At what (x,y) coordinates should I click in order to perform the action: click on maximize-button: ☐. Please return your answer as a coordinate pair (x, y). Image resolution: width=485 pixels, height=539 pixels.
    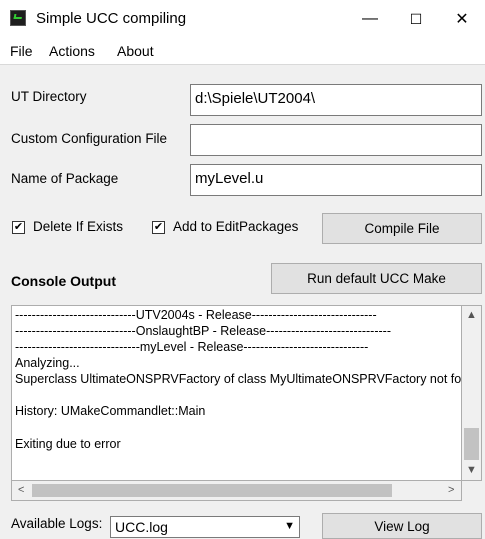
    Looking at the image, I should click on (416, 19).